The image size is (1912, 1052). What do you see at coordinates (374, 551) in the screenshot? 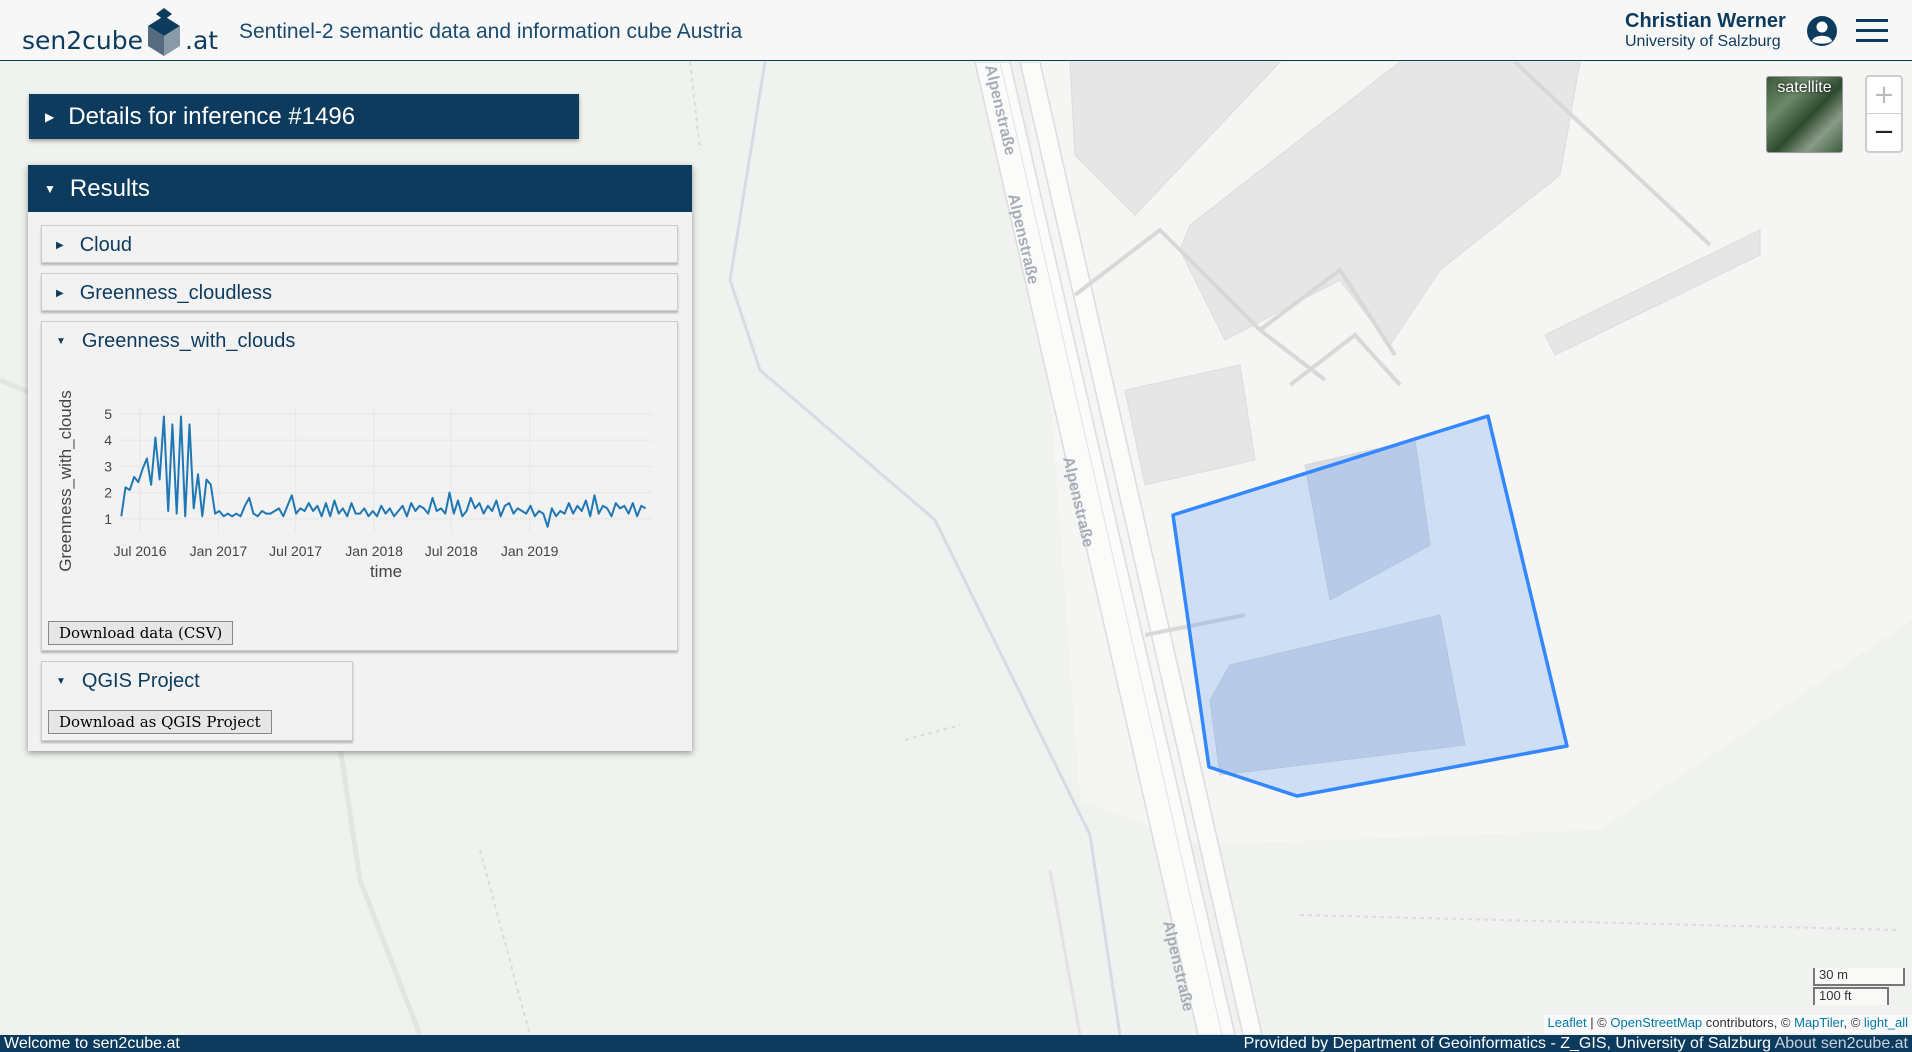
I see `x-tick-label: Jan 2018` at bounding box center [374, 551].